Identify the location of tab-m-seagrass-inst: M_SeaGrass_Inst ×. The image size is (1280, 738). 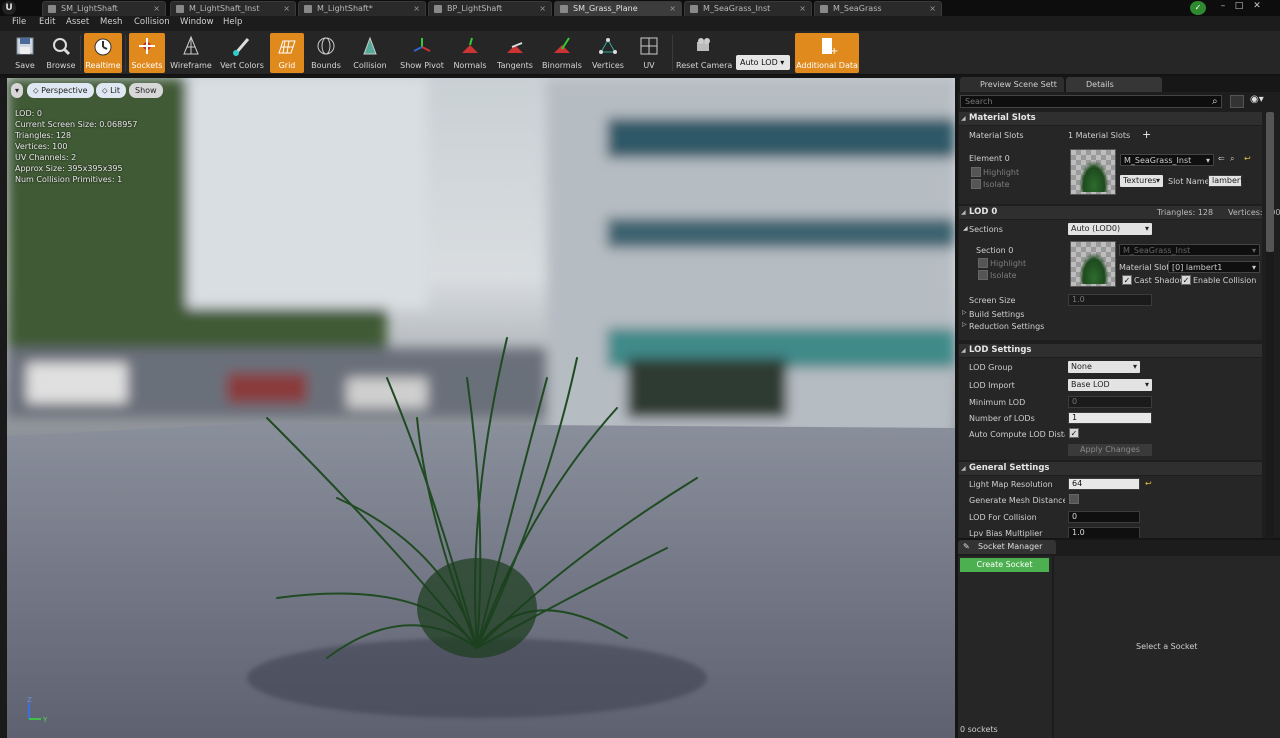
(748, 8).